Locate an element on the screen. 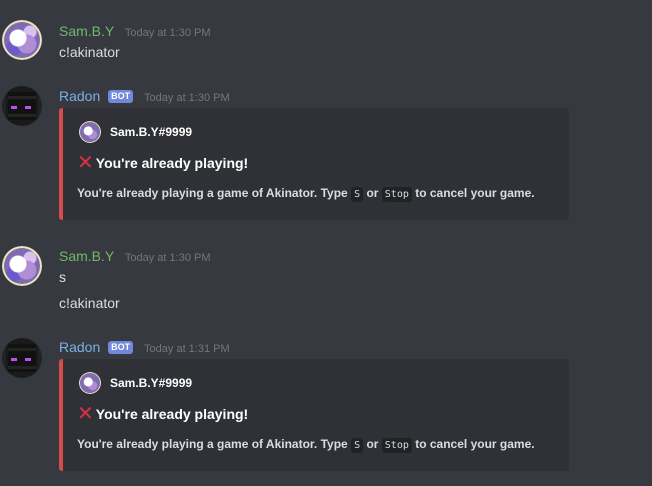 The height and width of the screenshot is (486, 652). timestamp: Today at 1:31 PM is located at coordinates (187, 349).